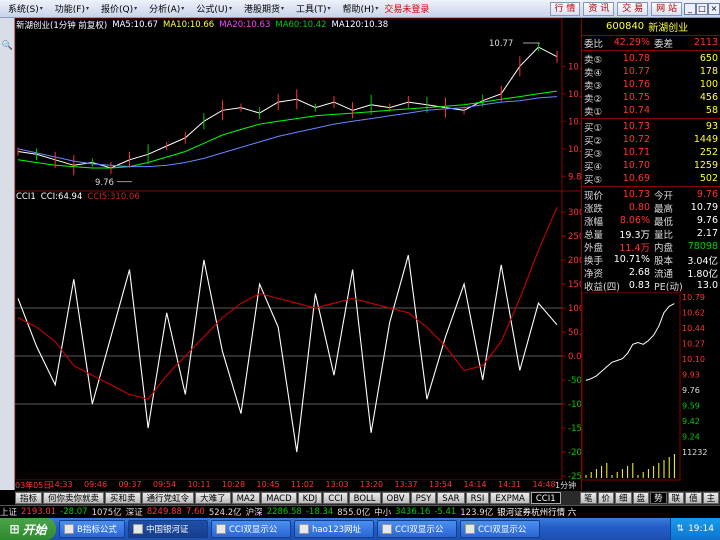  What do you see at coordinates (92, 529) in the screenshot?
I see `task-item-0: B指标公式` at bounding box center [92, 529].